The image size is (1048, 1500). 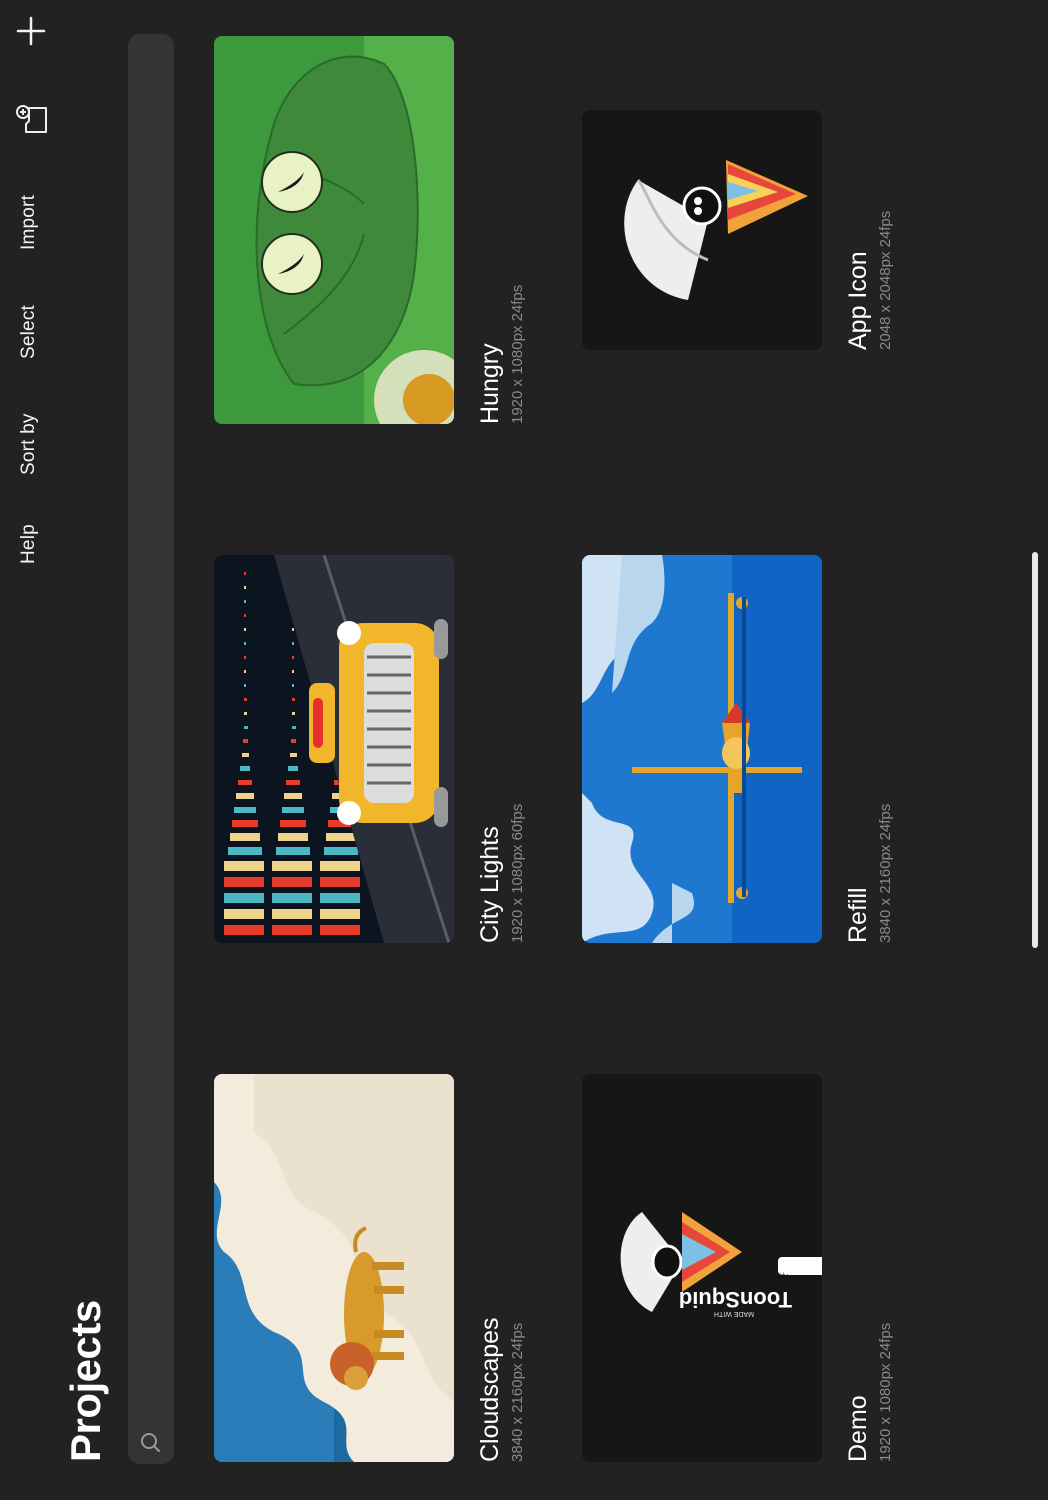 I want to click on project-name: Hungry, so click(x=490, y=383).